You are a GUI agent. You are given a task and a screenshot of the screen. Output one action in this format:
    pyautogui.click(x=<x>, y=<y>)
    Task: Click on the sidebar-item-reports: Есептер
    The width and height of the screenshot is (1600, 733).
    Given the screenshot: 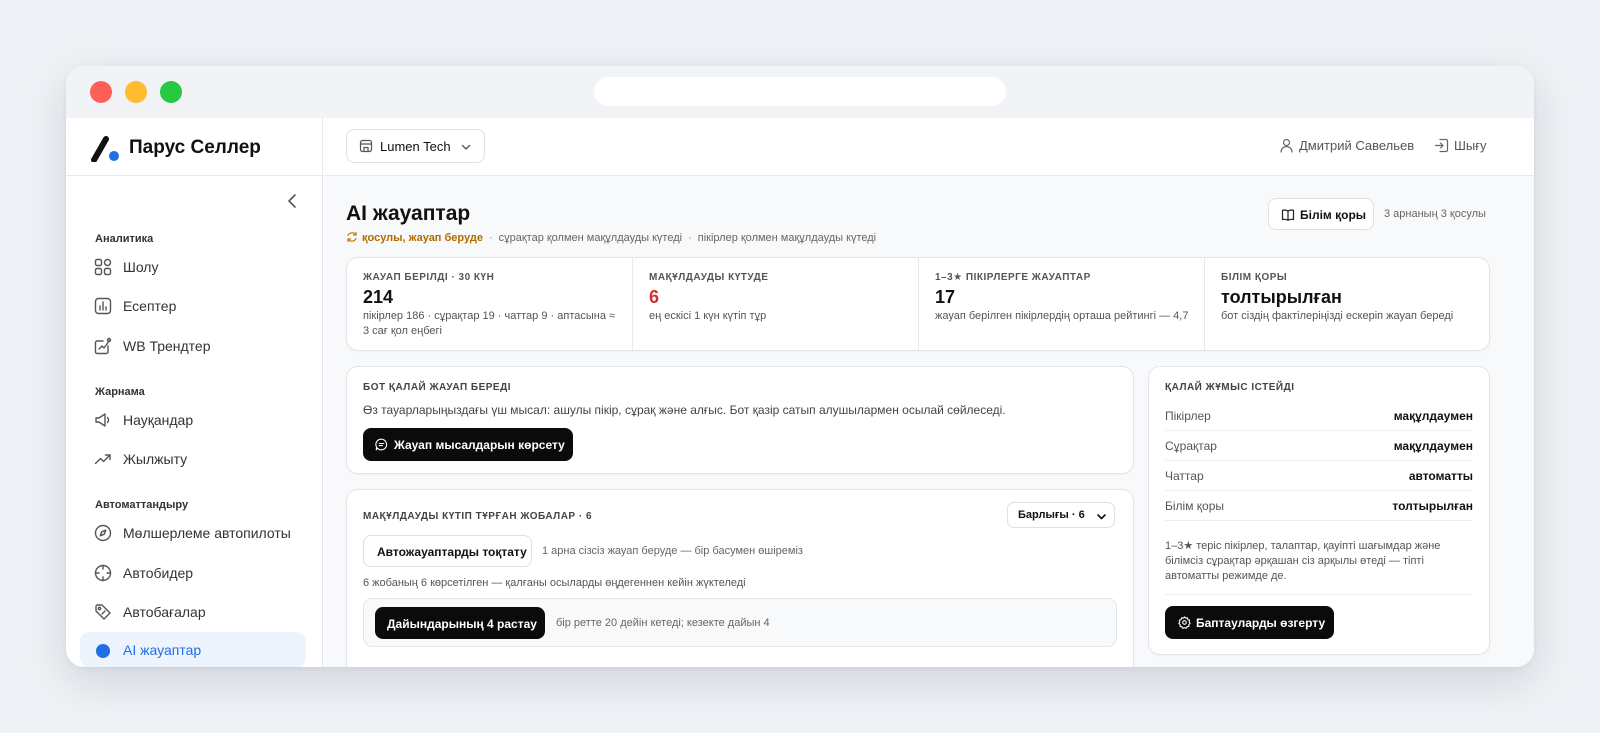 What is the action you would take?
    pyautogui.click(x=193, y=306)
    